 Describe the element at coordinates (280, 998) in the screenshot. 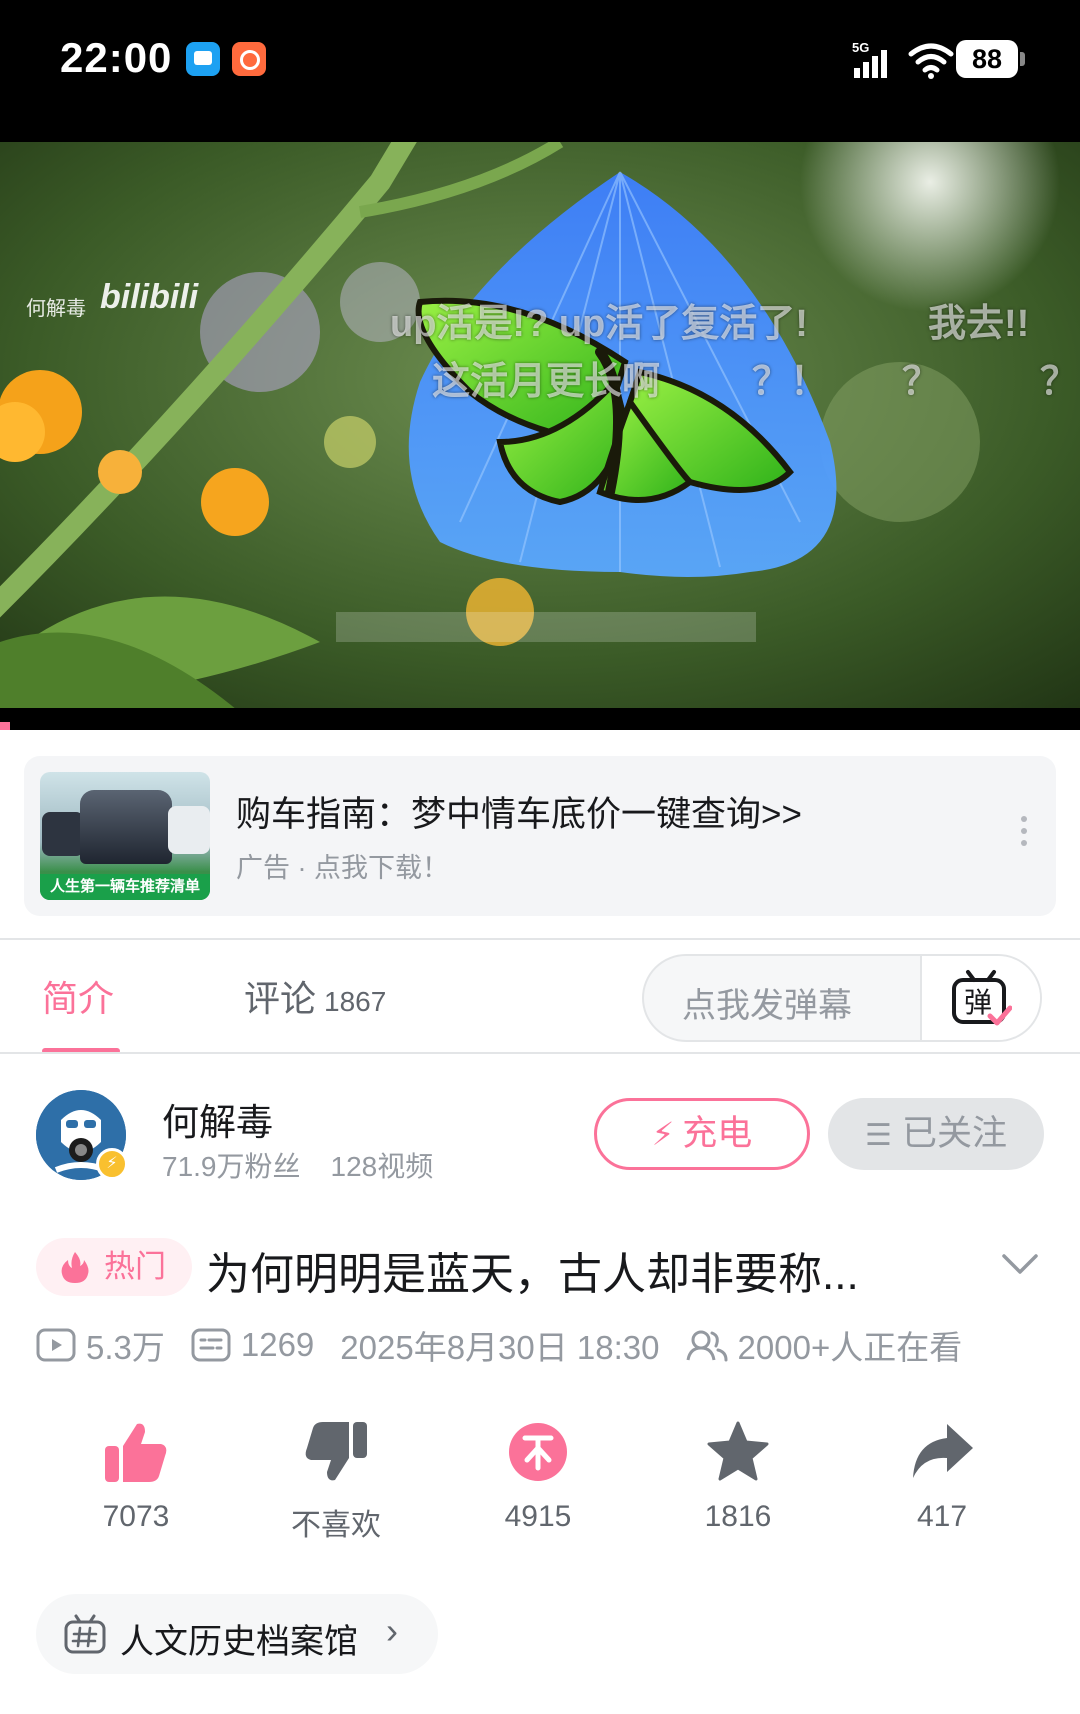

I see `tab-comments-label: 评论` at that location.